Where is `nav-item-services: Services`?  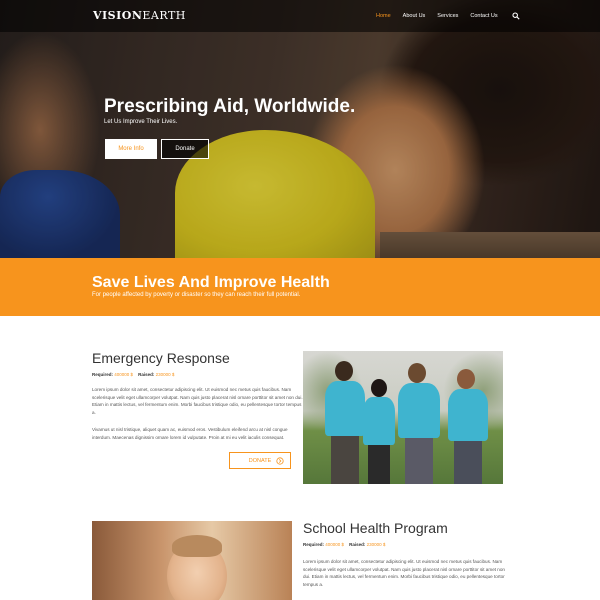
nav-item-services: Services is located at coordinates (447, 16).